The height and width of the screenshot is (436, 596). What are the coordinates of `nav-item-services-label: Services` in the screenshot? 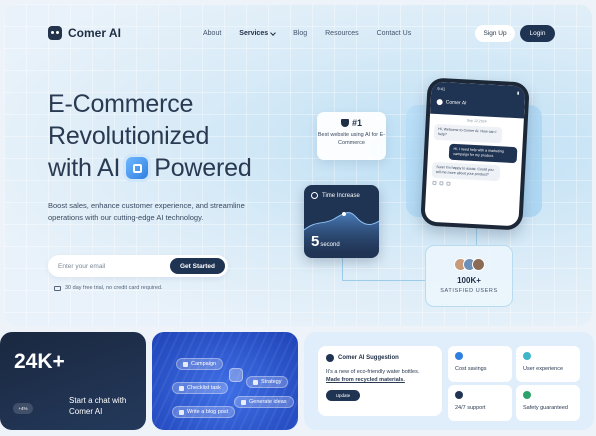 It's located at (254, 33).